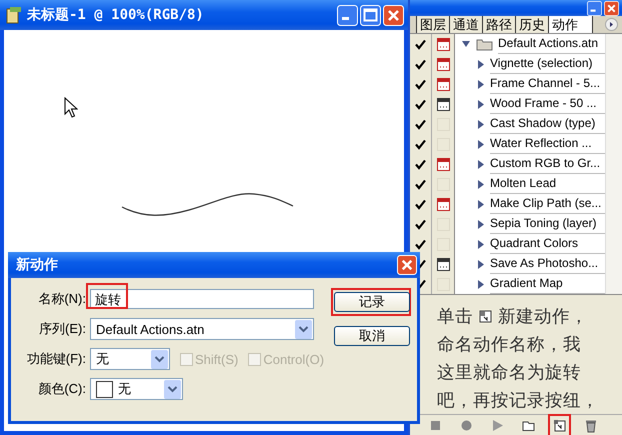  What do you see at coordinates (372, 302) in the screenshot?
I see `dialog-button: 记录` at bounding box center [372, 302].